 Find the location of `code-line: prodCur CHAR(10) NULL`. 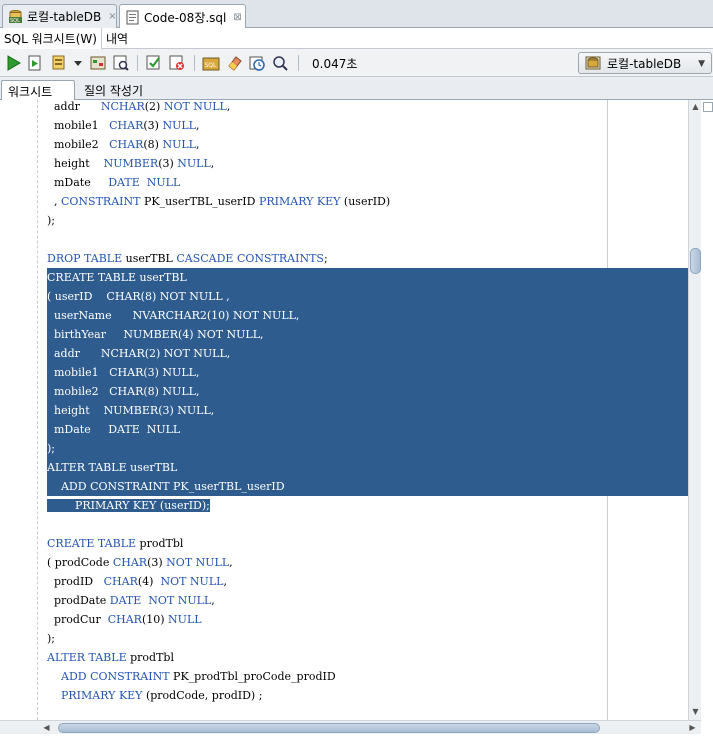

code-line: prodCur CHAR(10) NULL is located at coordinates (368, 619).